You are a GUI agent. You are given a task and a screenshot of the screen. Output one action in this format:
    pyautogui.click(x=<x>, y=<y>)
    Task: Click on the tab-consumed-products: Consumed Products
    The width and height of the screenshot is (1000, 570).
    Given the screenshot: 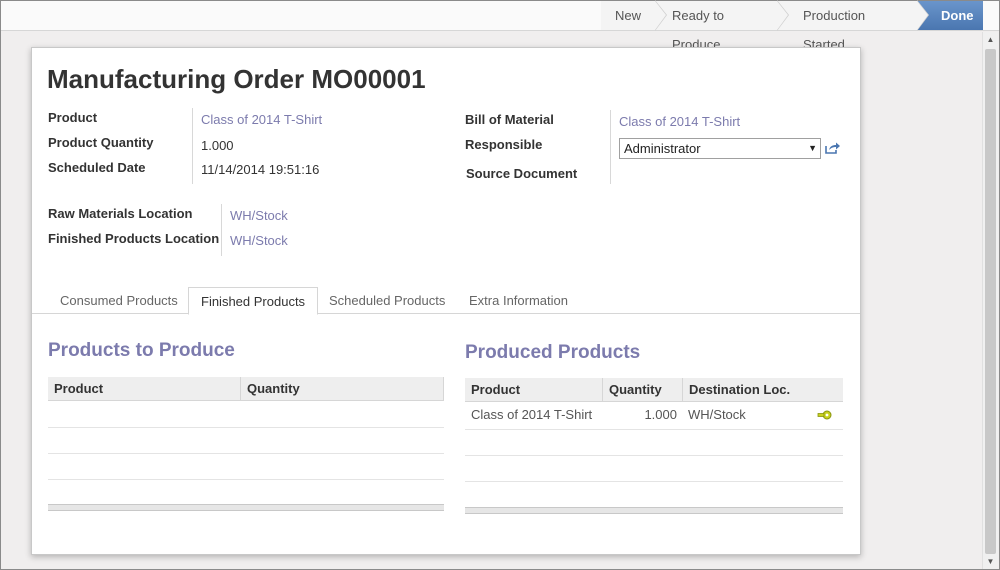 What is the action you would take?
    pyautogui.click(x=119, y=300)
    